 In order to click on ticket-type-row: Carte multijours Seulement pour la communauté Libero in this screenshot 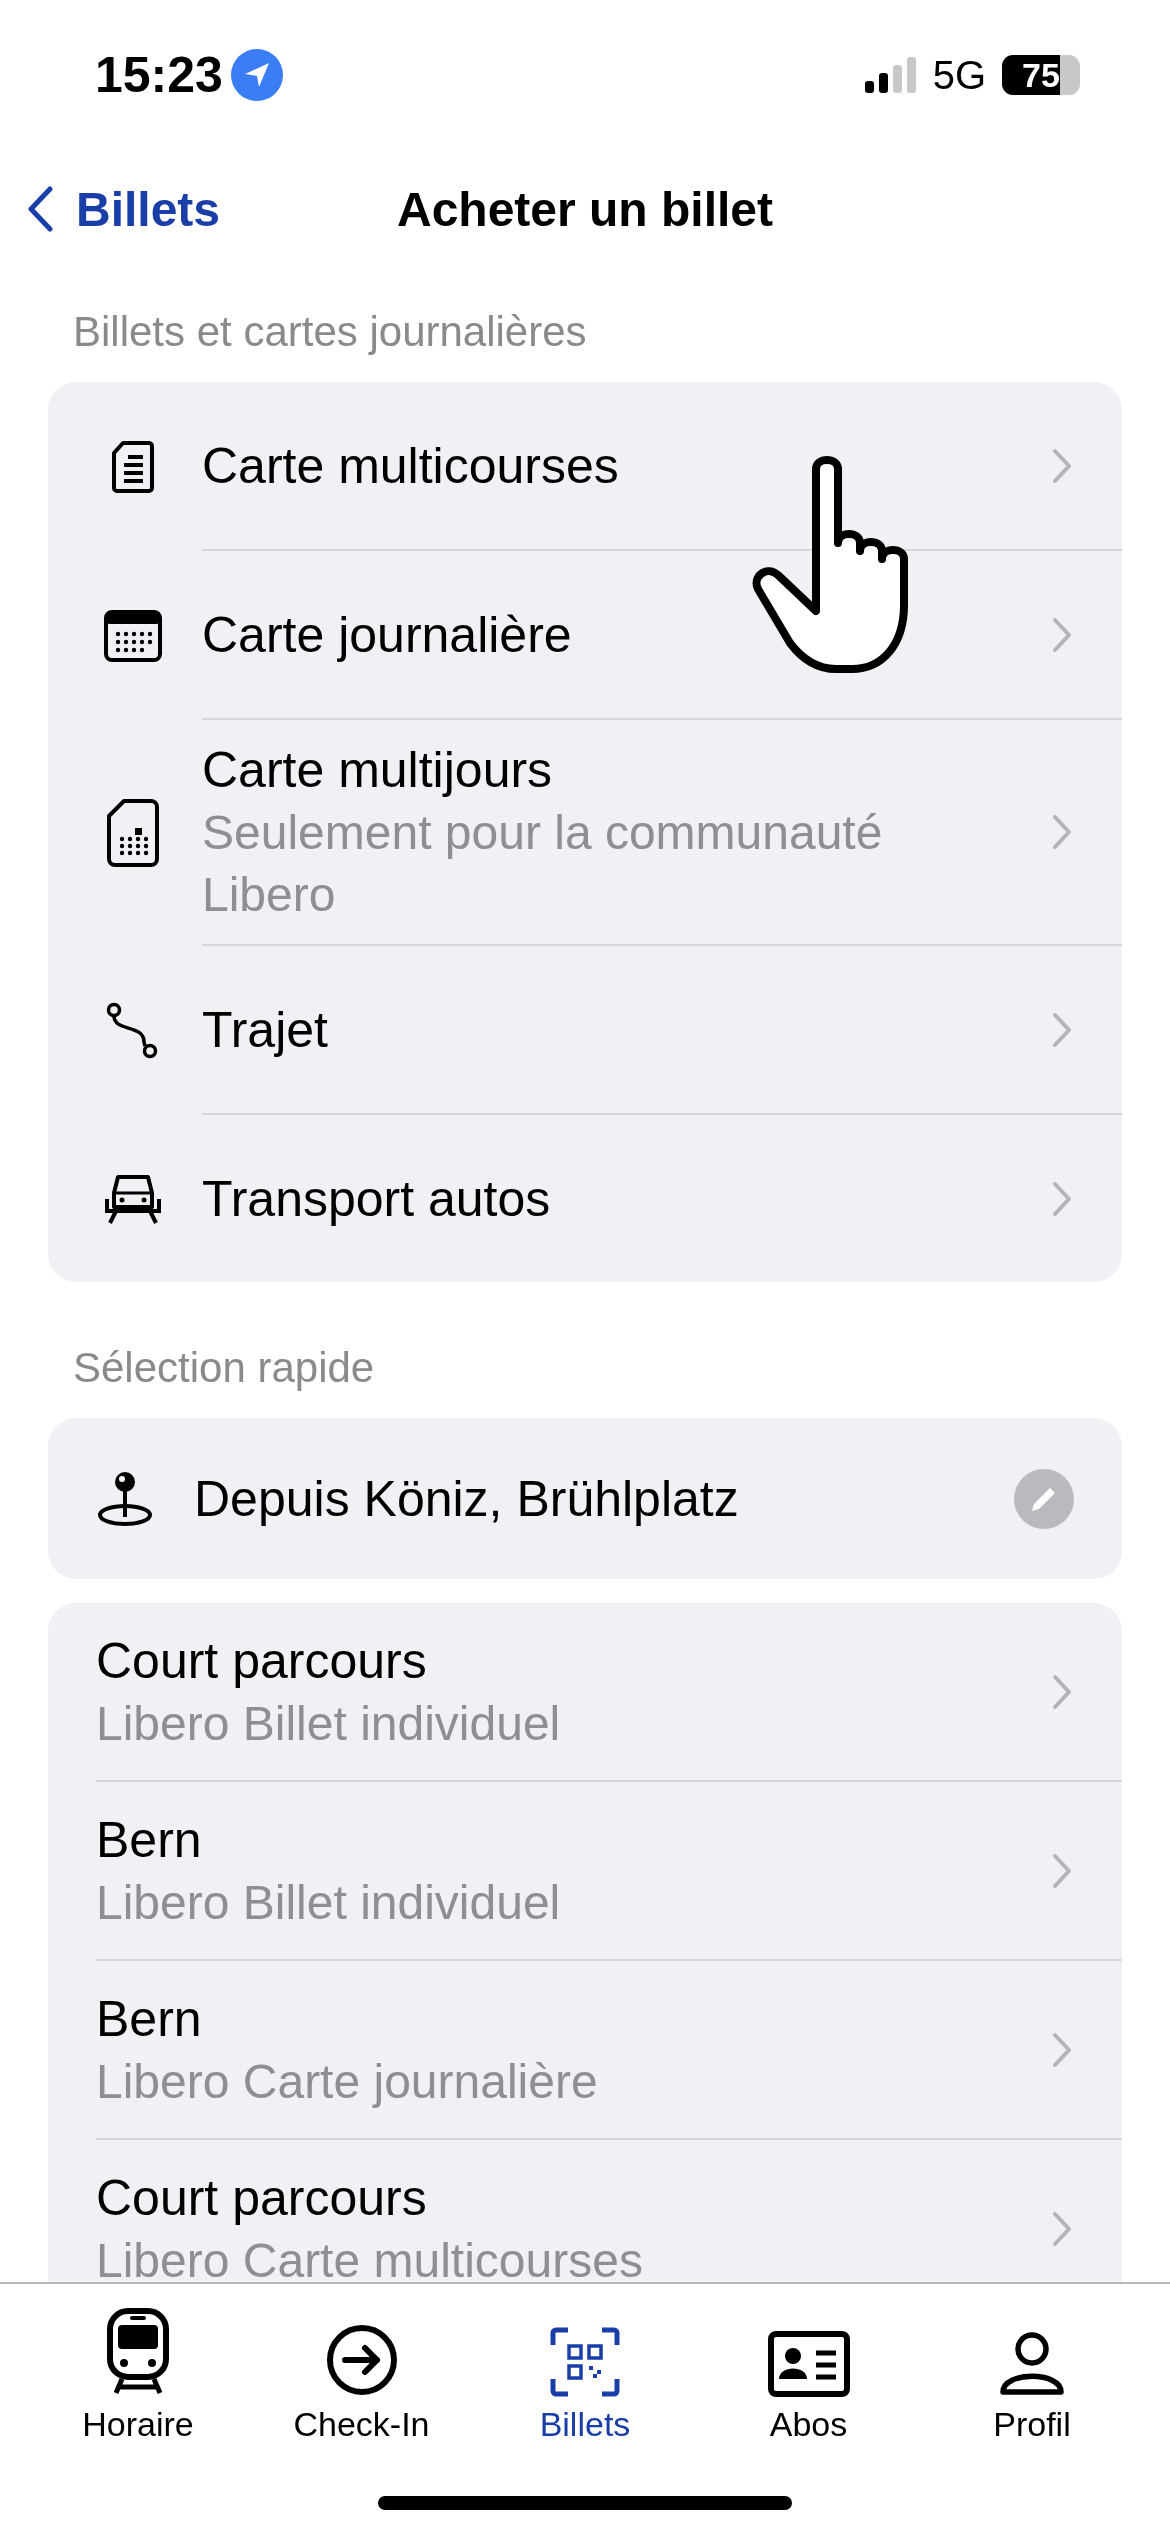, I will do `click(585, 833)`.